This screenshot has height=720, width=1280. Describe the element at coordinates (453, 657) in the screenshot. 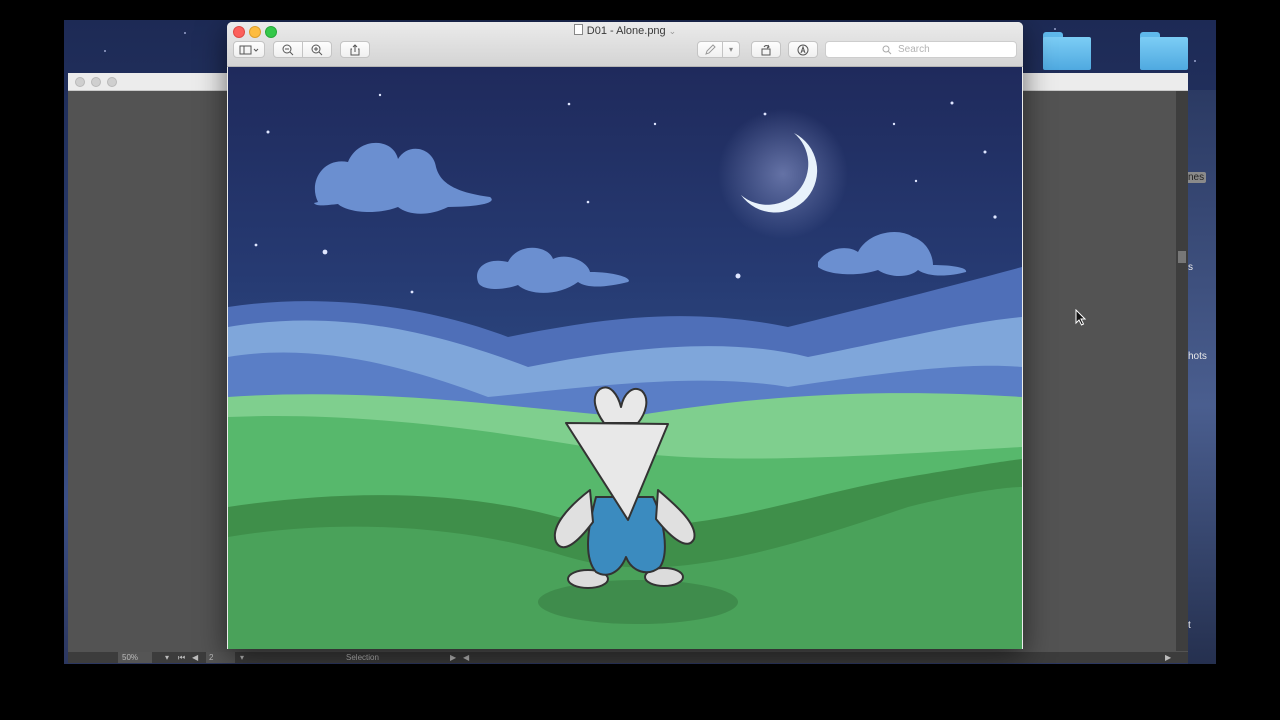

I see `play-icon: ▶` at that location.